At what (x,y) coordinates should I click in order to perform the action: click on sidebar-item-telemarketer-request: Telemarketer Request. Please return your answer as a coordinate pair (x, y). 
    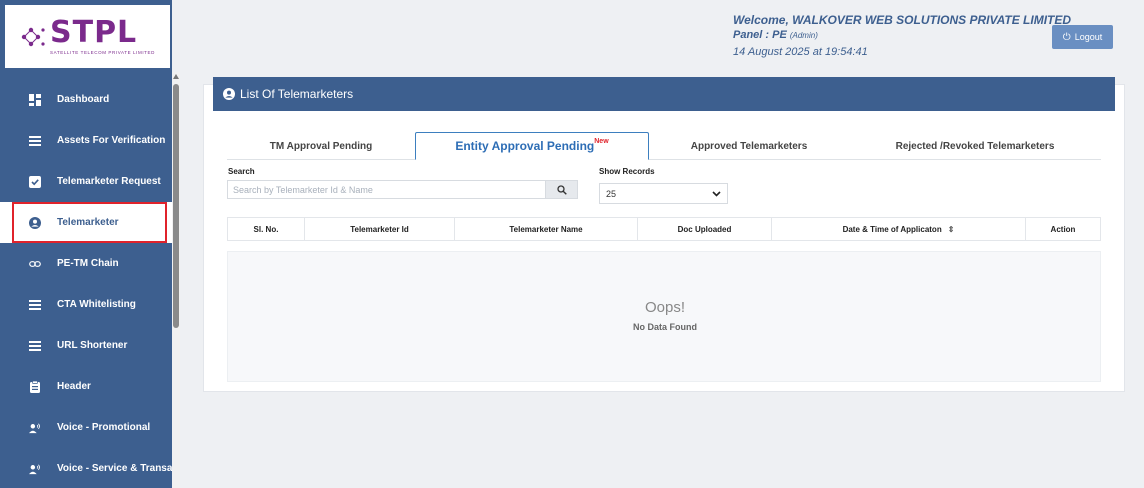
    Looking at the image, I should click on (86, 181).